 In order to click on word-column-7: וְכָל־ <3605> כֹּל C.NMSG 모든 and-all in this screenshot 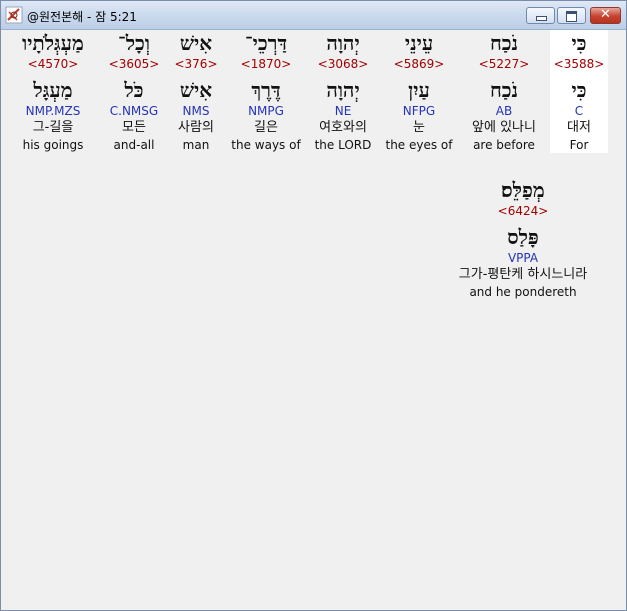, I will do `click(134, 91)`.